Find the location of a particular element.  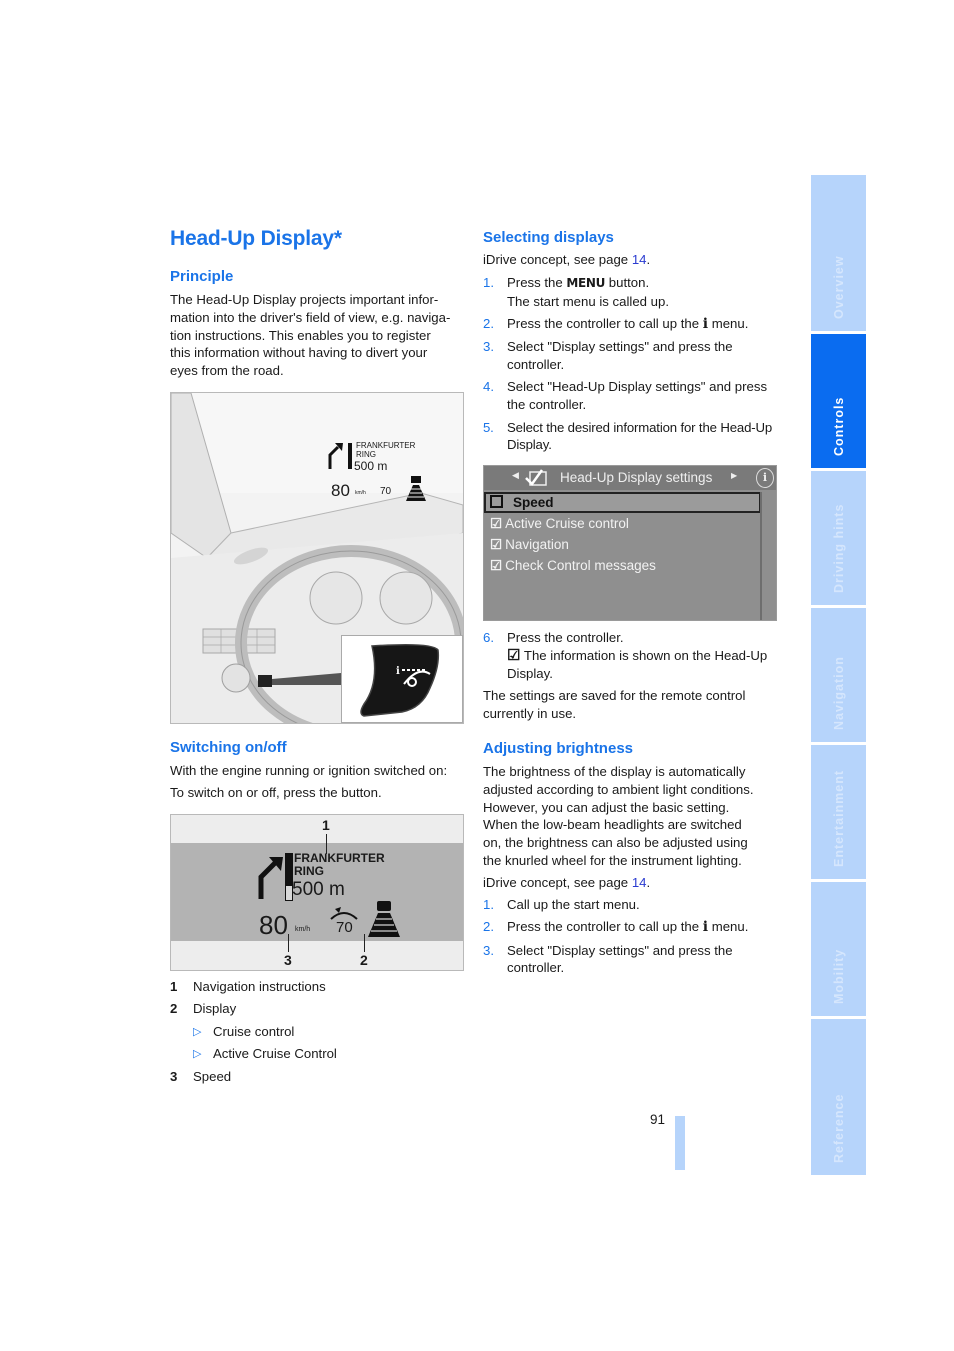

legend-subitem: ▷ Active Cruise Control is located at coordinates (317, 1054).